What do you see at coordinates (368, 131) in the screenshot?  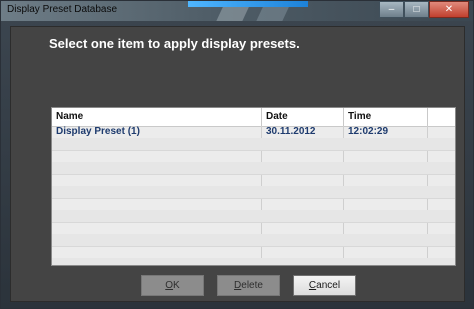 I see `cell-time: 12:02:29` at bounding box center [368, 131].